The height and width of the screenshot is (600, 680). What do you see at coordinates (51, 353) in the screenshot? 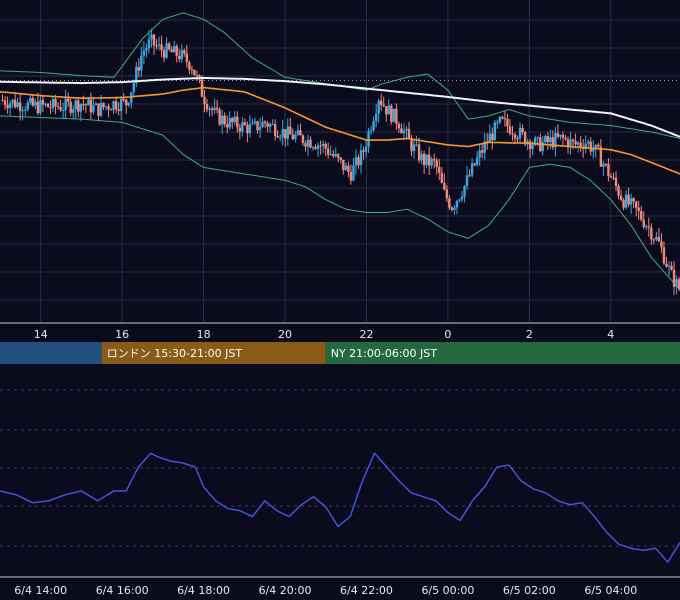
I see `session-block` at bounding box center [51, 353].